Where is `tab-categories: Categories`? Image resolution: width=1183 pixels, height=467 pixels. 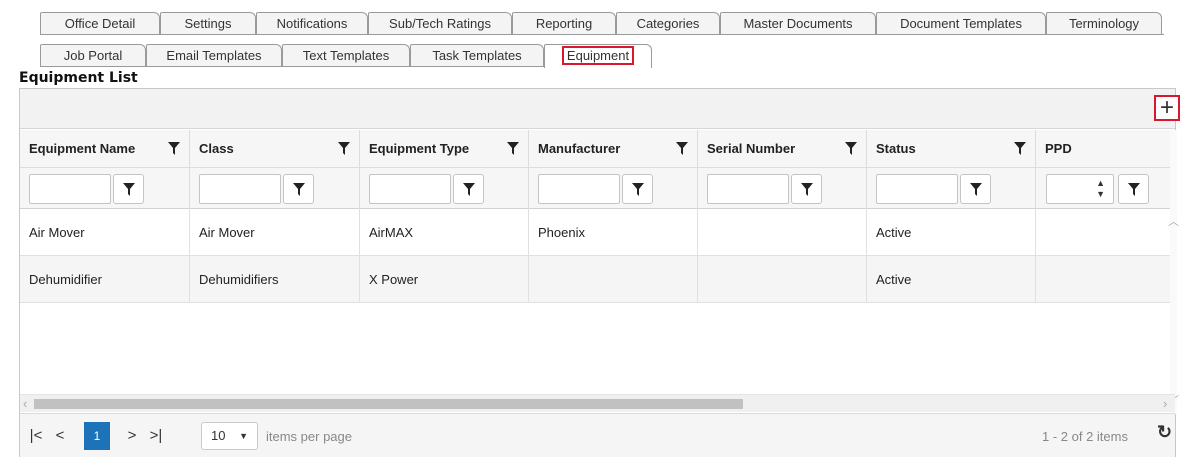 tab-categories: Categories is located at coordinates (668, 23).